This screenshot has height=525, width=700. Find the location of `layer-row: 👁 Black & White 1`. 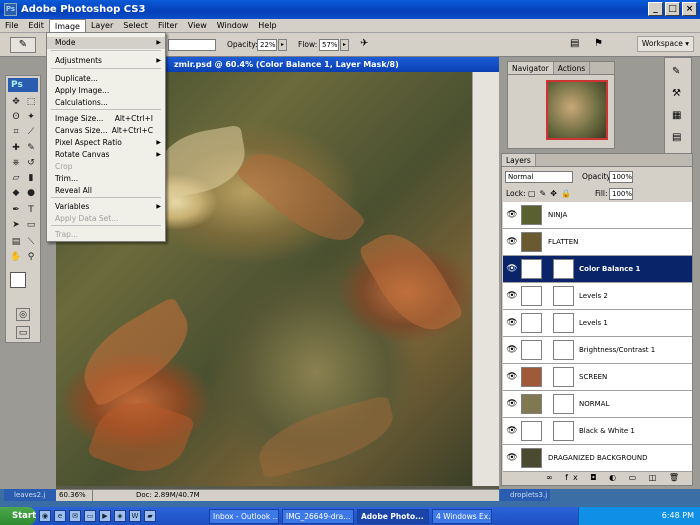

layer-row: 👁 Black & White 1 is located at coordinates (597, 431).